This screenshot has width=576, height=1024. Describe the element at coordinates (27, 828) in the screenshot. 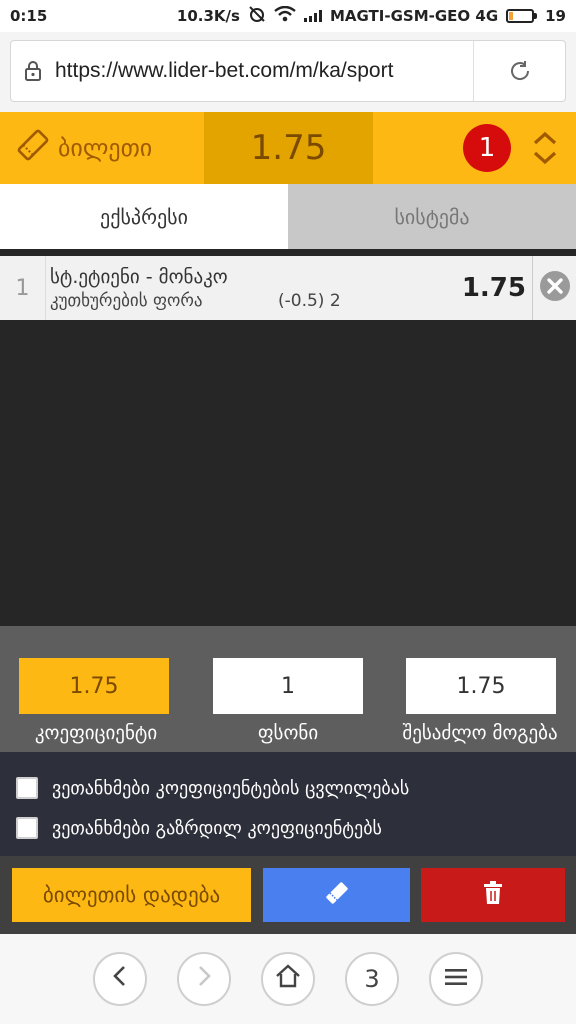

I see `agree-increased-odds-checkbox` at that location.